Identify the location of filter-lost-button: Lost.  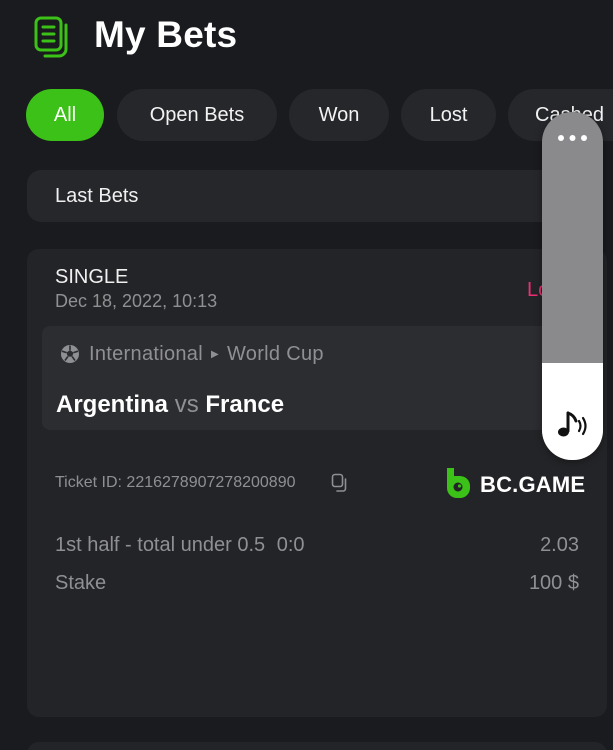
(448, 115).